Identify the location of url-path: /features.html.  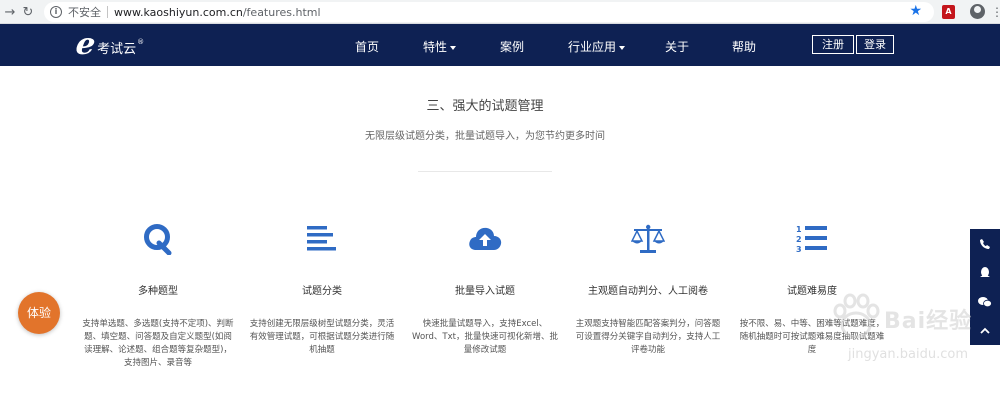
(281, 12).